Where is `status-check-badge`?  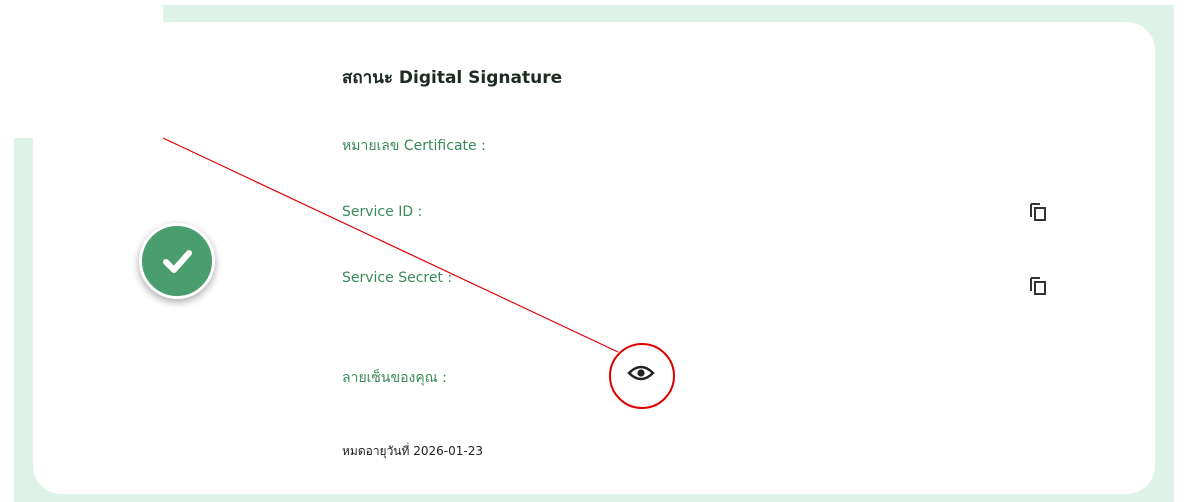 status-check-badge is located at coordinates (177, 261).